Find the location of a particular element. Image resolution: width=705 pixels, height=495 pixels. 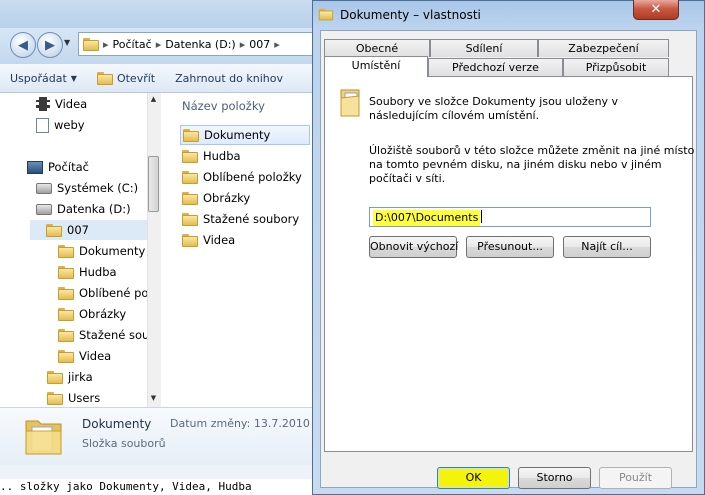

breadcrumb-item: Datenka (D:) is located at coordinates (200, 44).